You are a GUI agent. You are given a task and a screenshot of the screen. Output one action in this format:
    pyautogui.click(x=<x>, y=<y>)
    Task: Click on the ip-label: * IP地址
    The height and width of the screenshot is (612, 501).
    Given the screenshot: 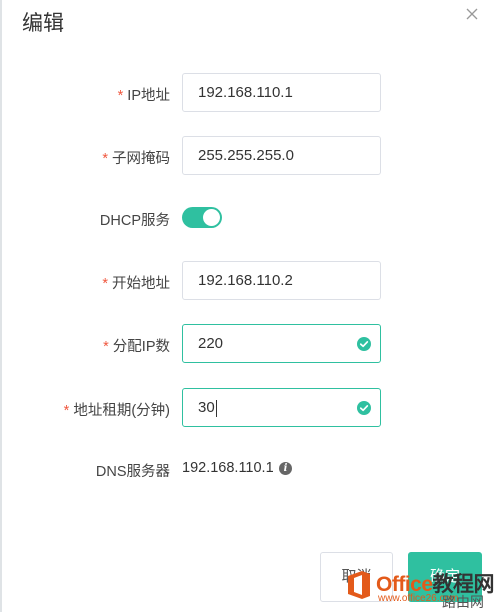 What is the action you would take?
    pyautogui.click(x=143, y=96)
    